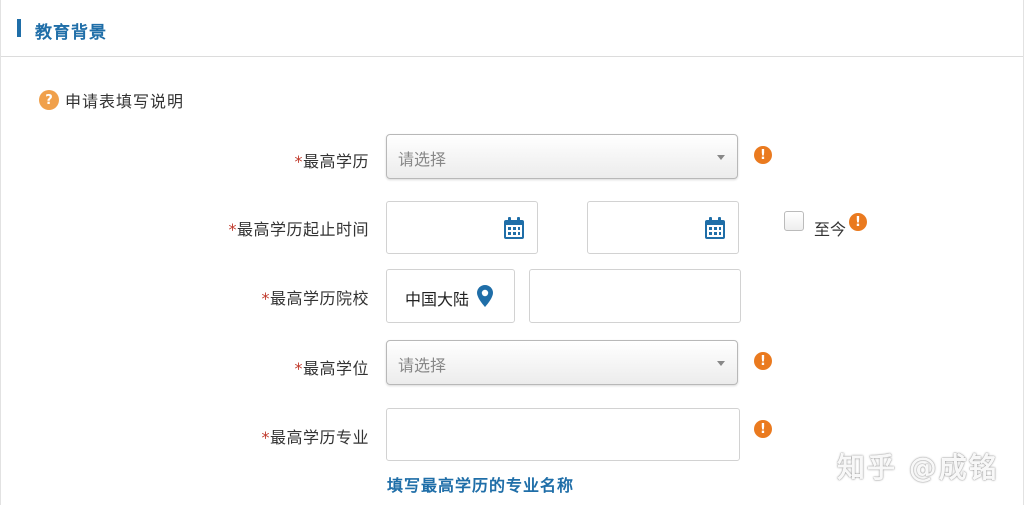 The height and width of the screenshot is (505, 1024). What do you see at coordinates (219, 436) in the screenshot?
I see `major-label: *最高学历专业` at bounding box center [219, 436].